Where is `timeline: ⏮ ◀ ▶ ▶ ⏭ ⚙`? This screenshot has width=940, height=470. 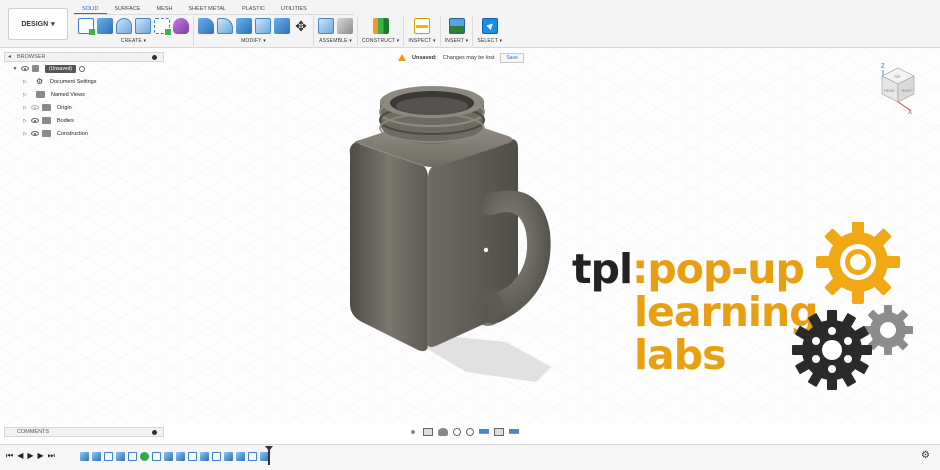
timeline: ⏮ ◀ ▶ ▶ ⏭ ⚙ is located at coordinates (470, 457).